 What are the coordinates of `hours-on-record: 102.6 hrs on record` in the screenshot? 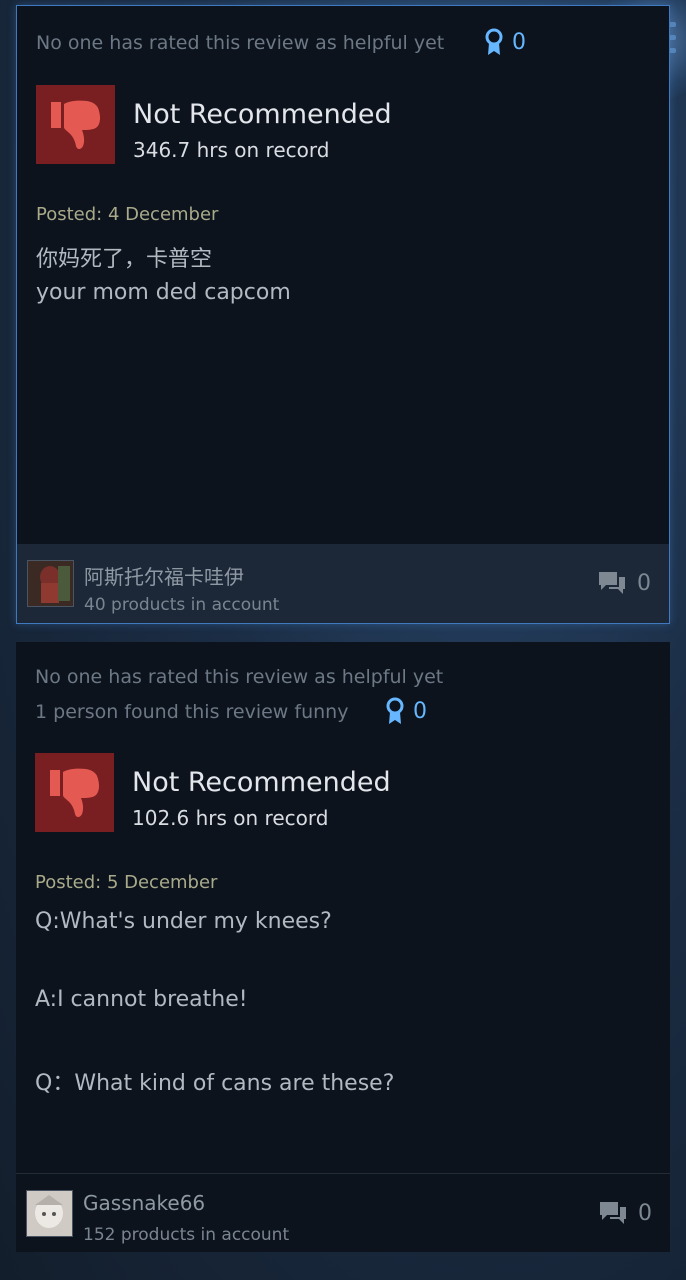 It's located at (230, 818).